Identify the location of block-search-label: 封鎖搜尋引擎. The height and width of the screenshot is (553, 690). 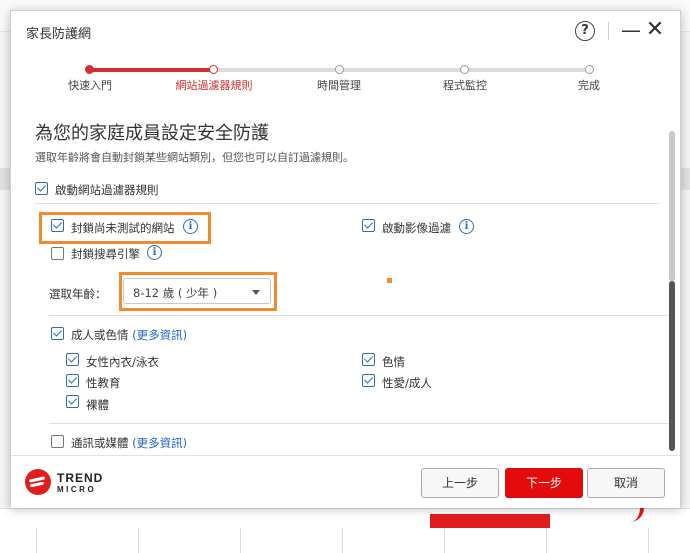
(105, 254).